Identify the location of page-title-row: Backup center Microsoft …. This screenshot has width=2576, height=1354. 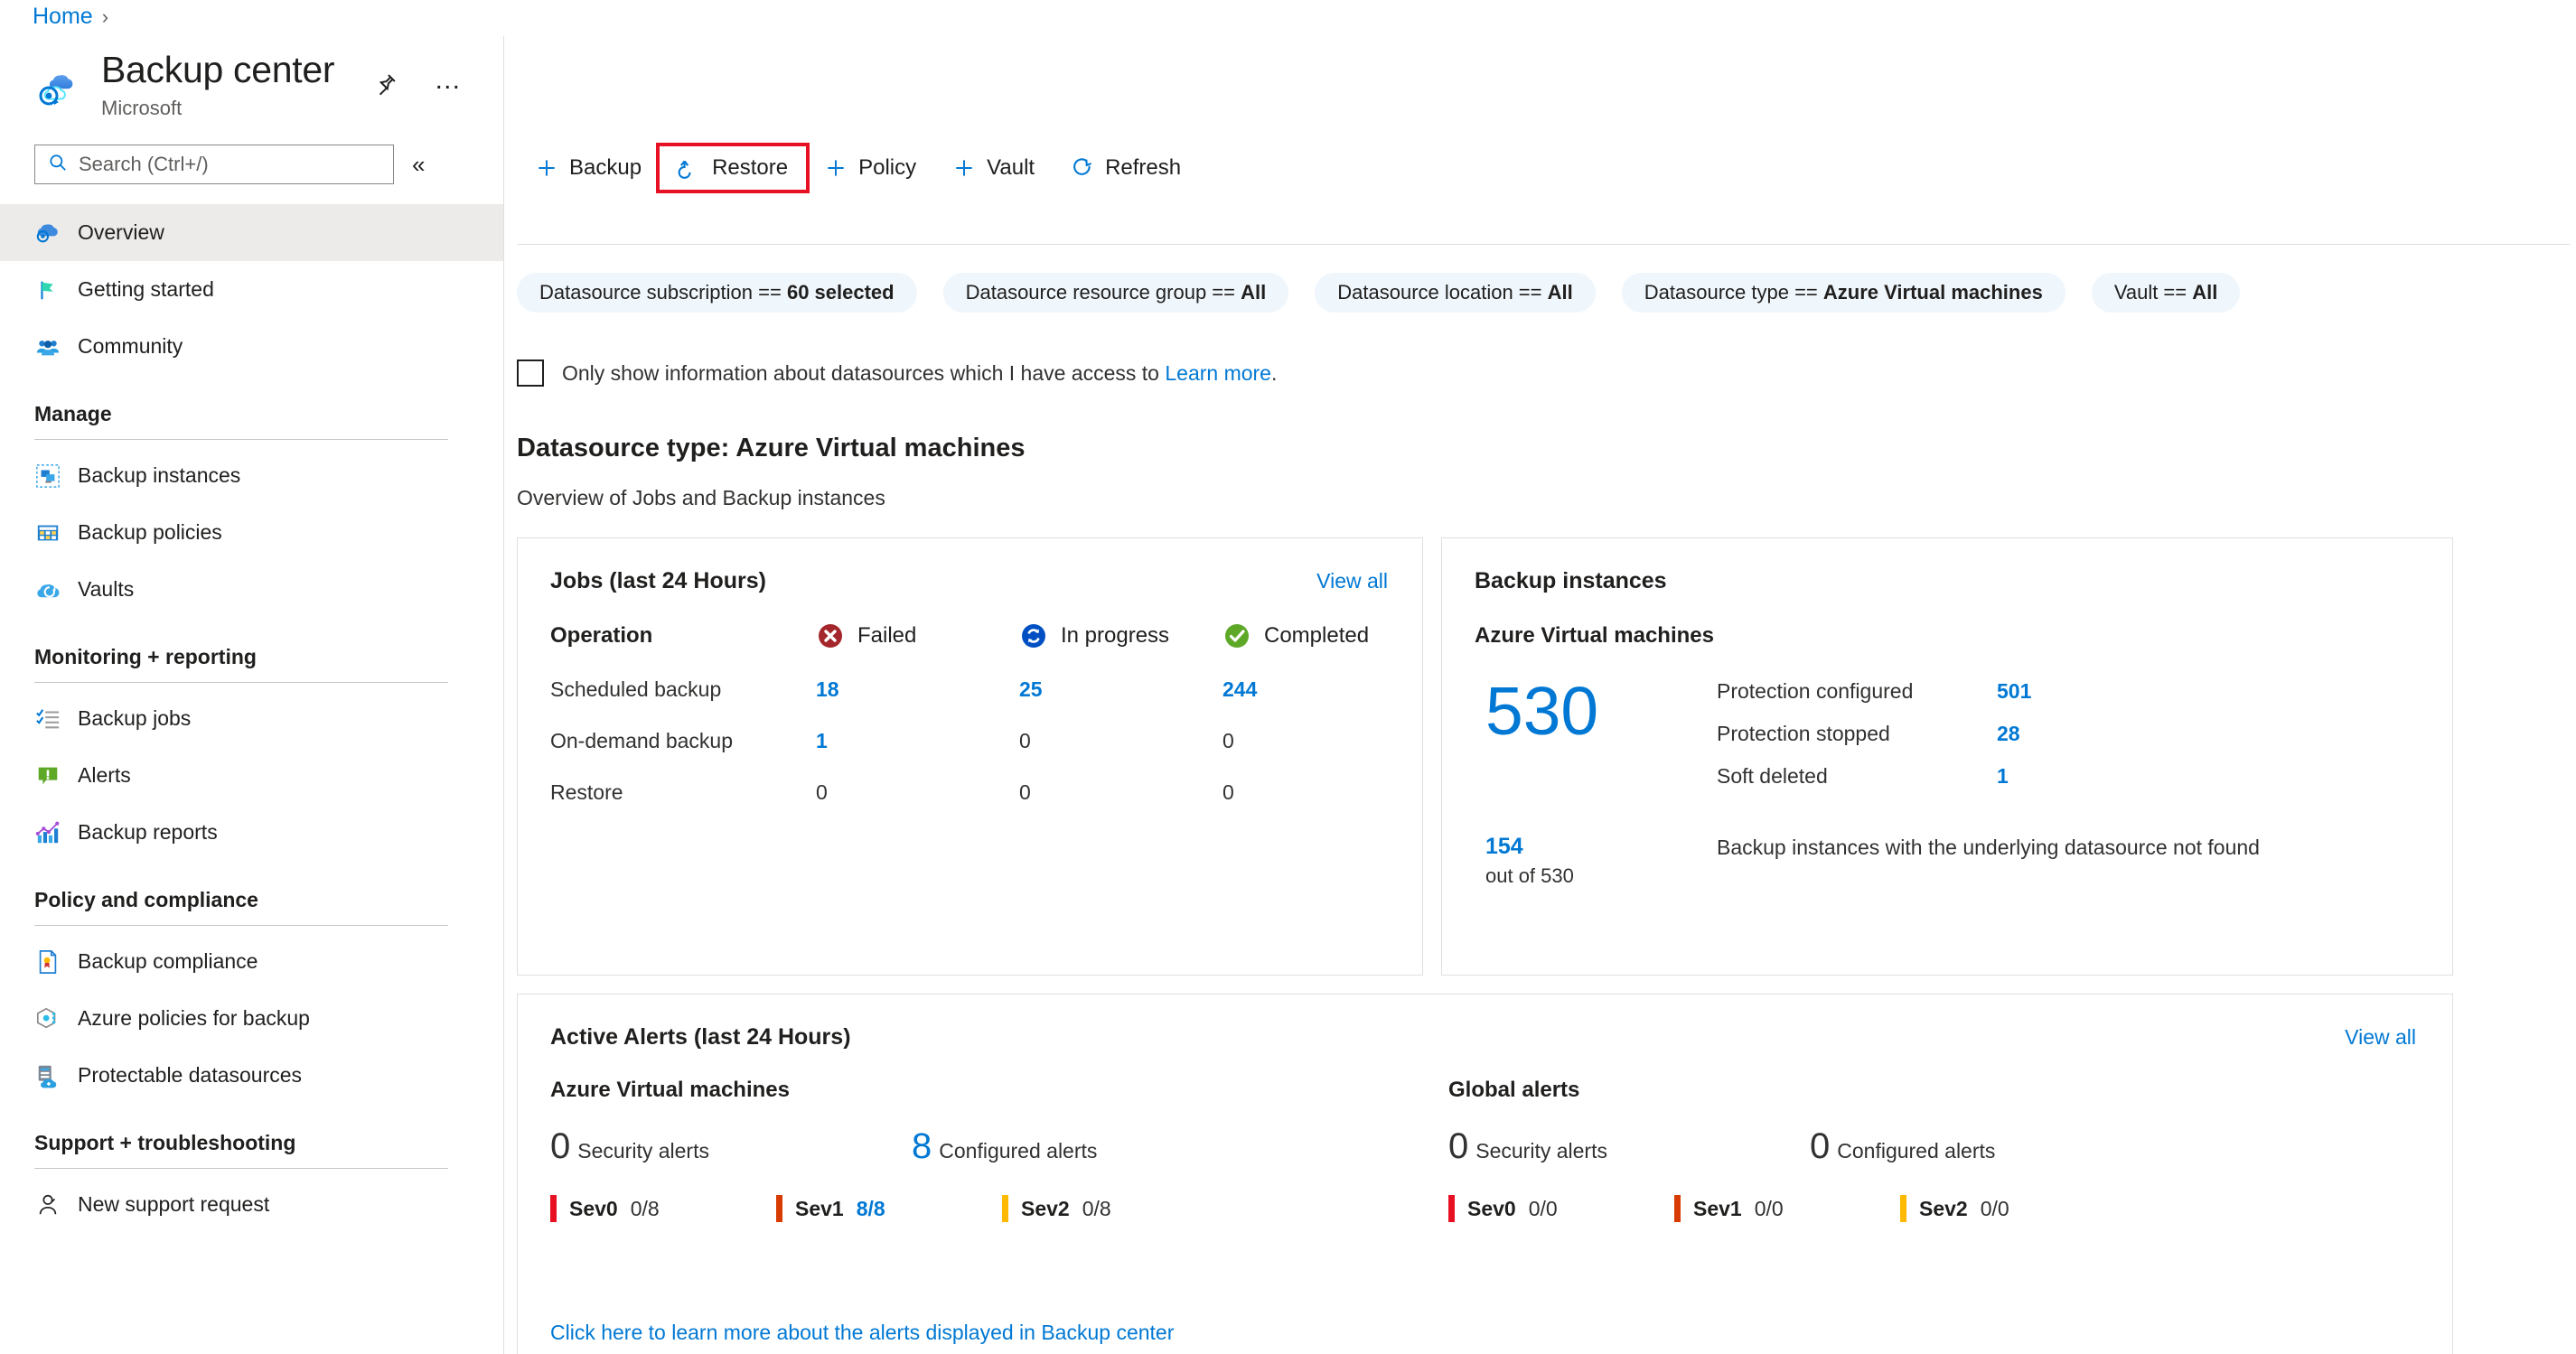
(247, 84).